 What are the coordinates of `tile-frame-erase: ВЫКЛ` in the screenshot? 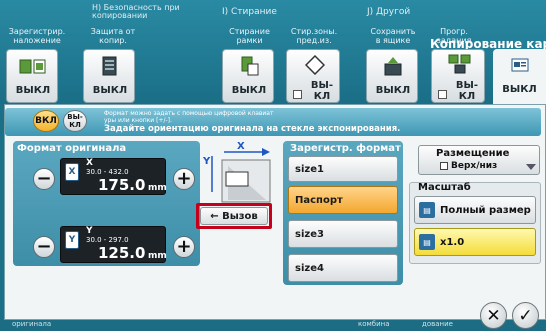 It's located at (248, 76).